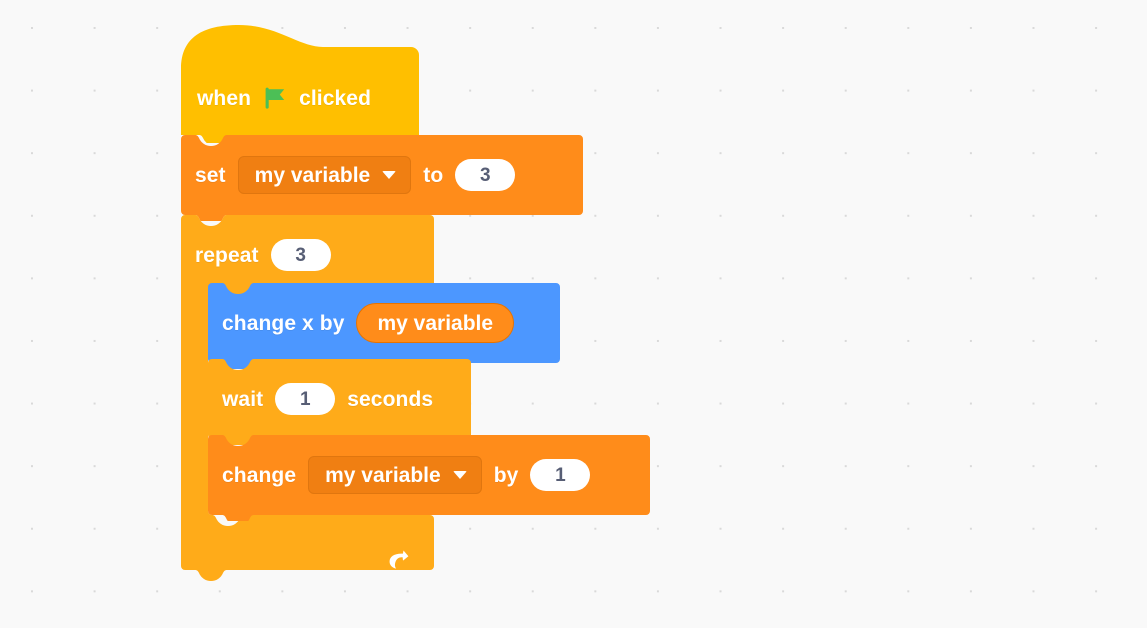 This screenshot has width=1147, height=628. I want to click on variable-dropdown-change: my variable, so click(395, 475).